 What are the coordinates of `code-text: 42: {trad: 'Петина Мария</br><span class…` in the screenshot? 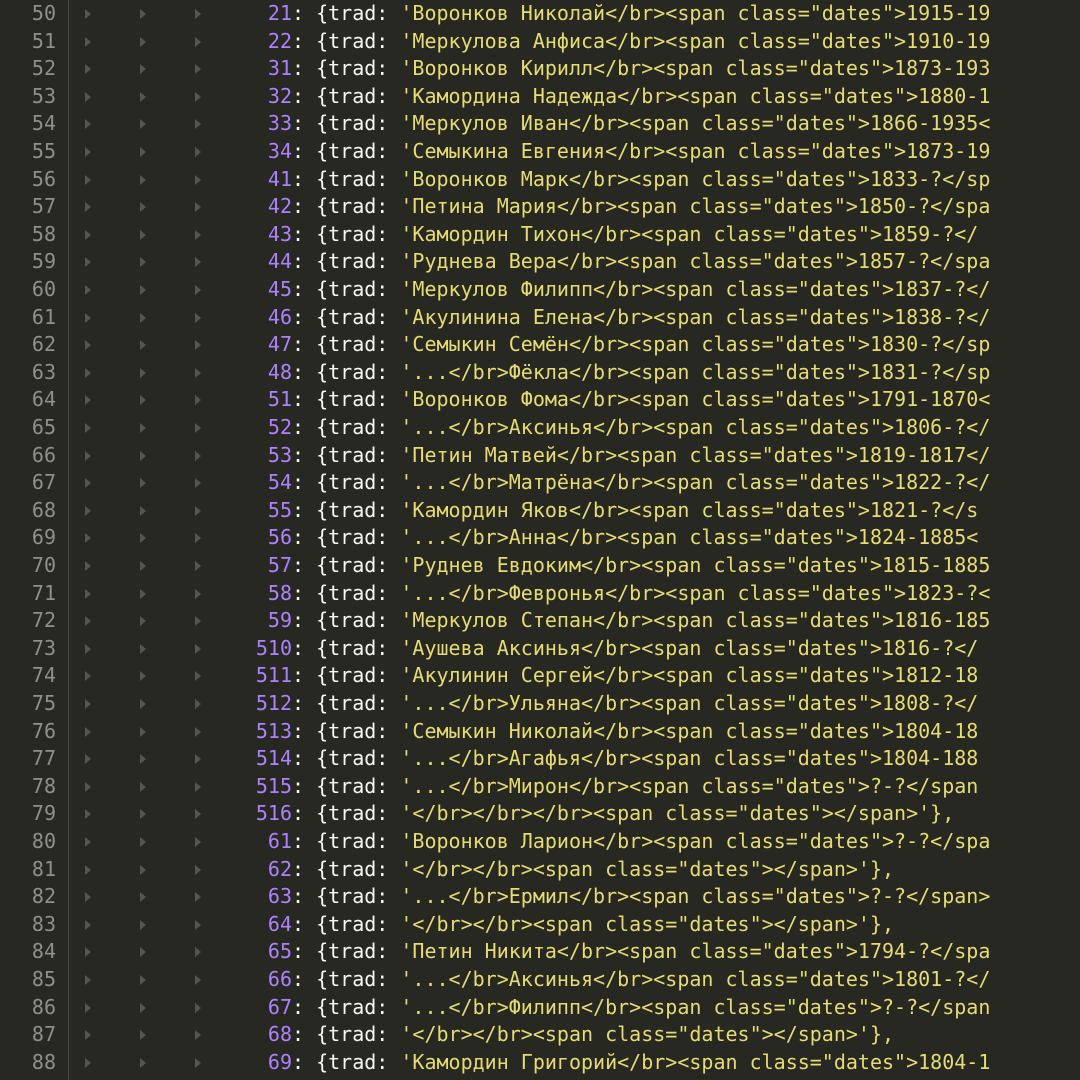 It's located at (629, 207).